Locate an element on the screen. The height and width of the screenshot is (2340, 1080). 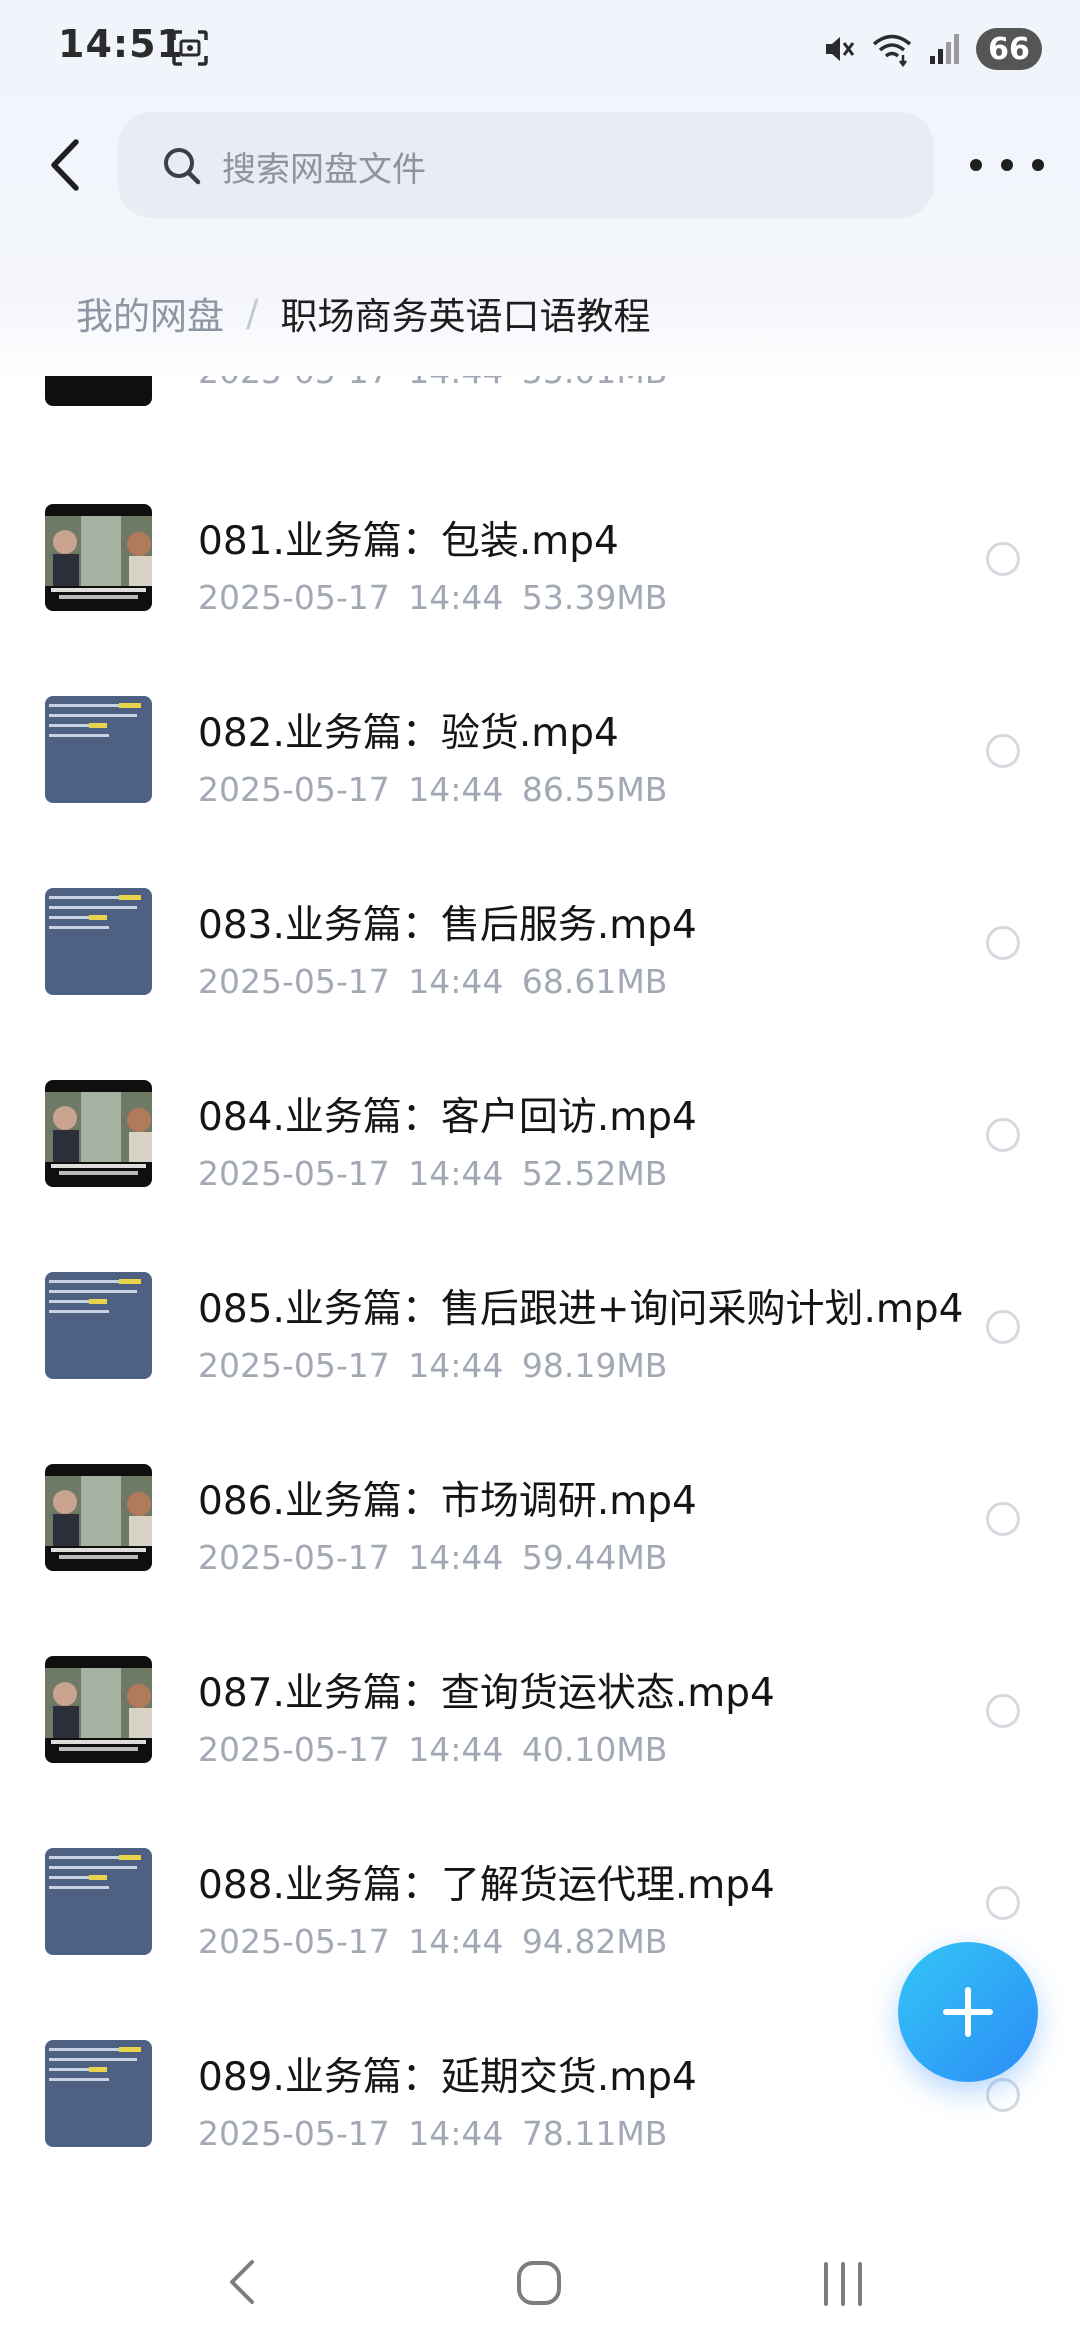
status-bar: 14:51 66 is located at coordinates (540, 50).